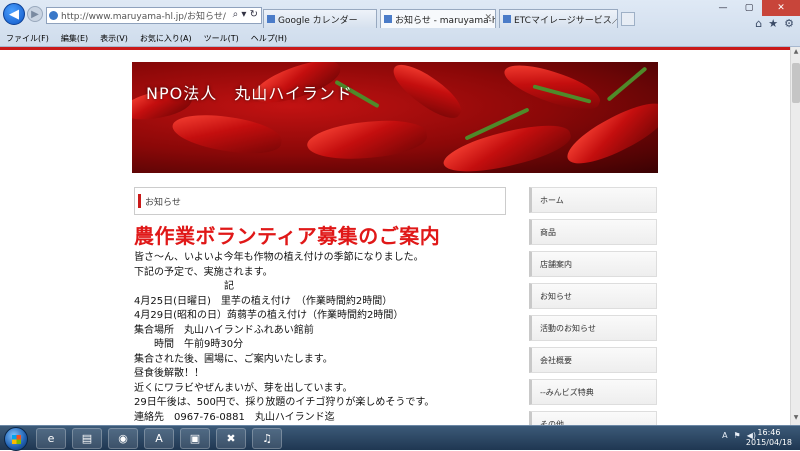 The width and height of the screenshot is (800, 451). I want to click on body-line: 時間 午前9時30分, so click(189, 344).